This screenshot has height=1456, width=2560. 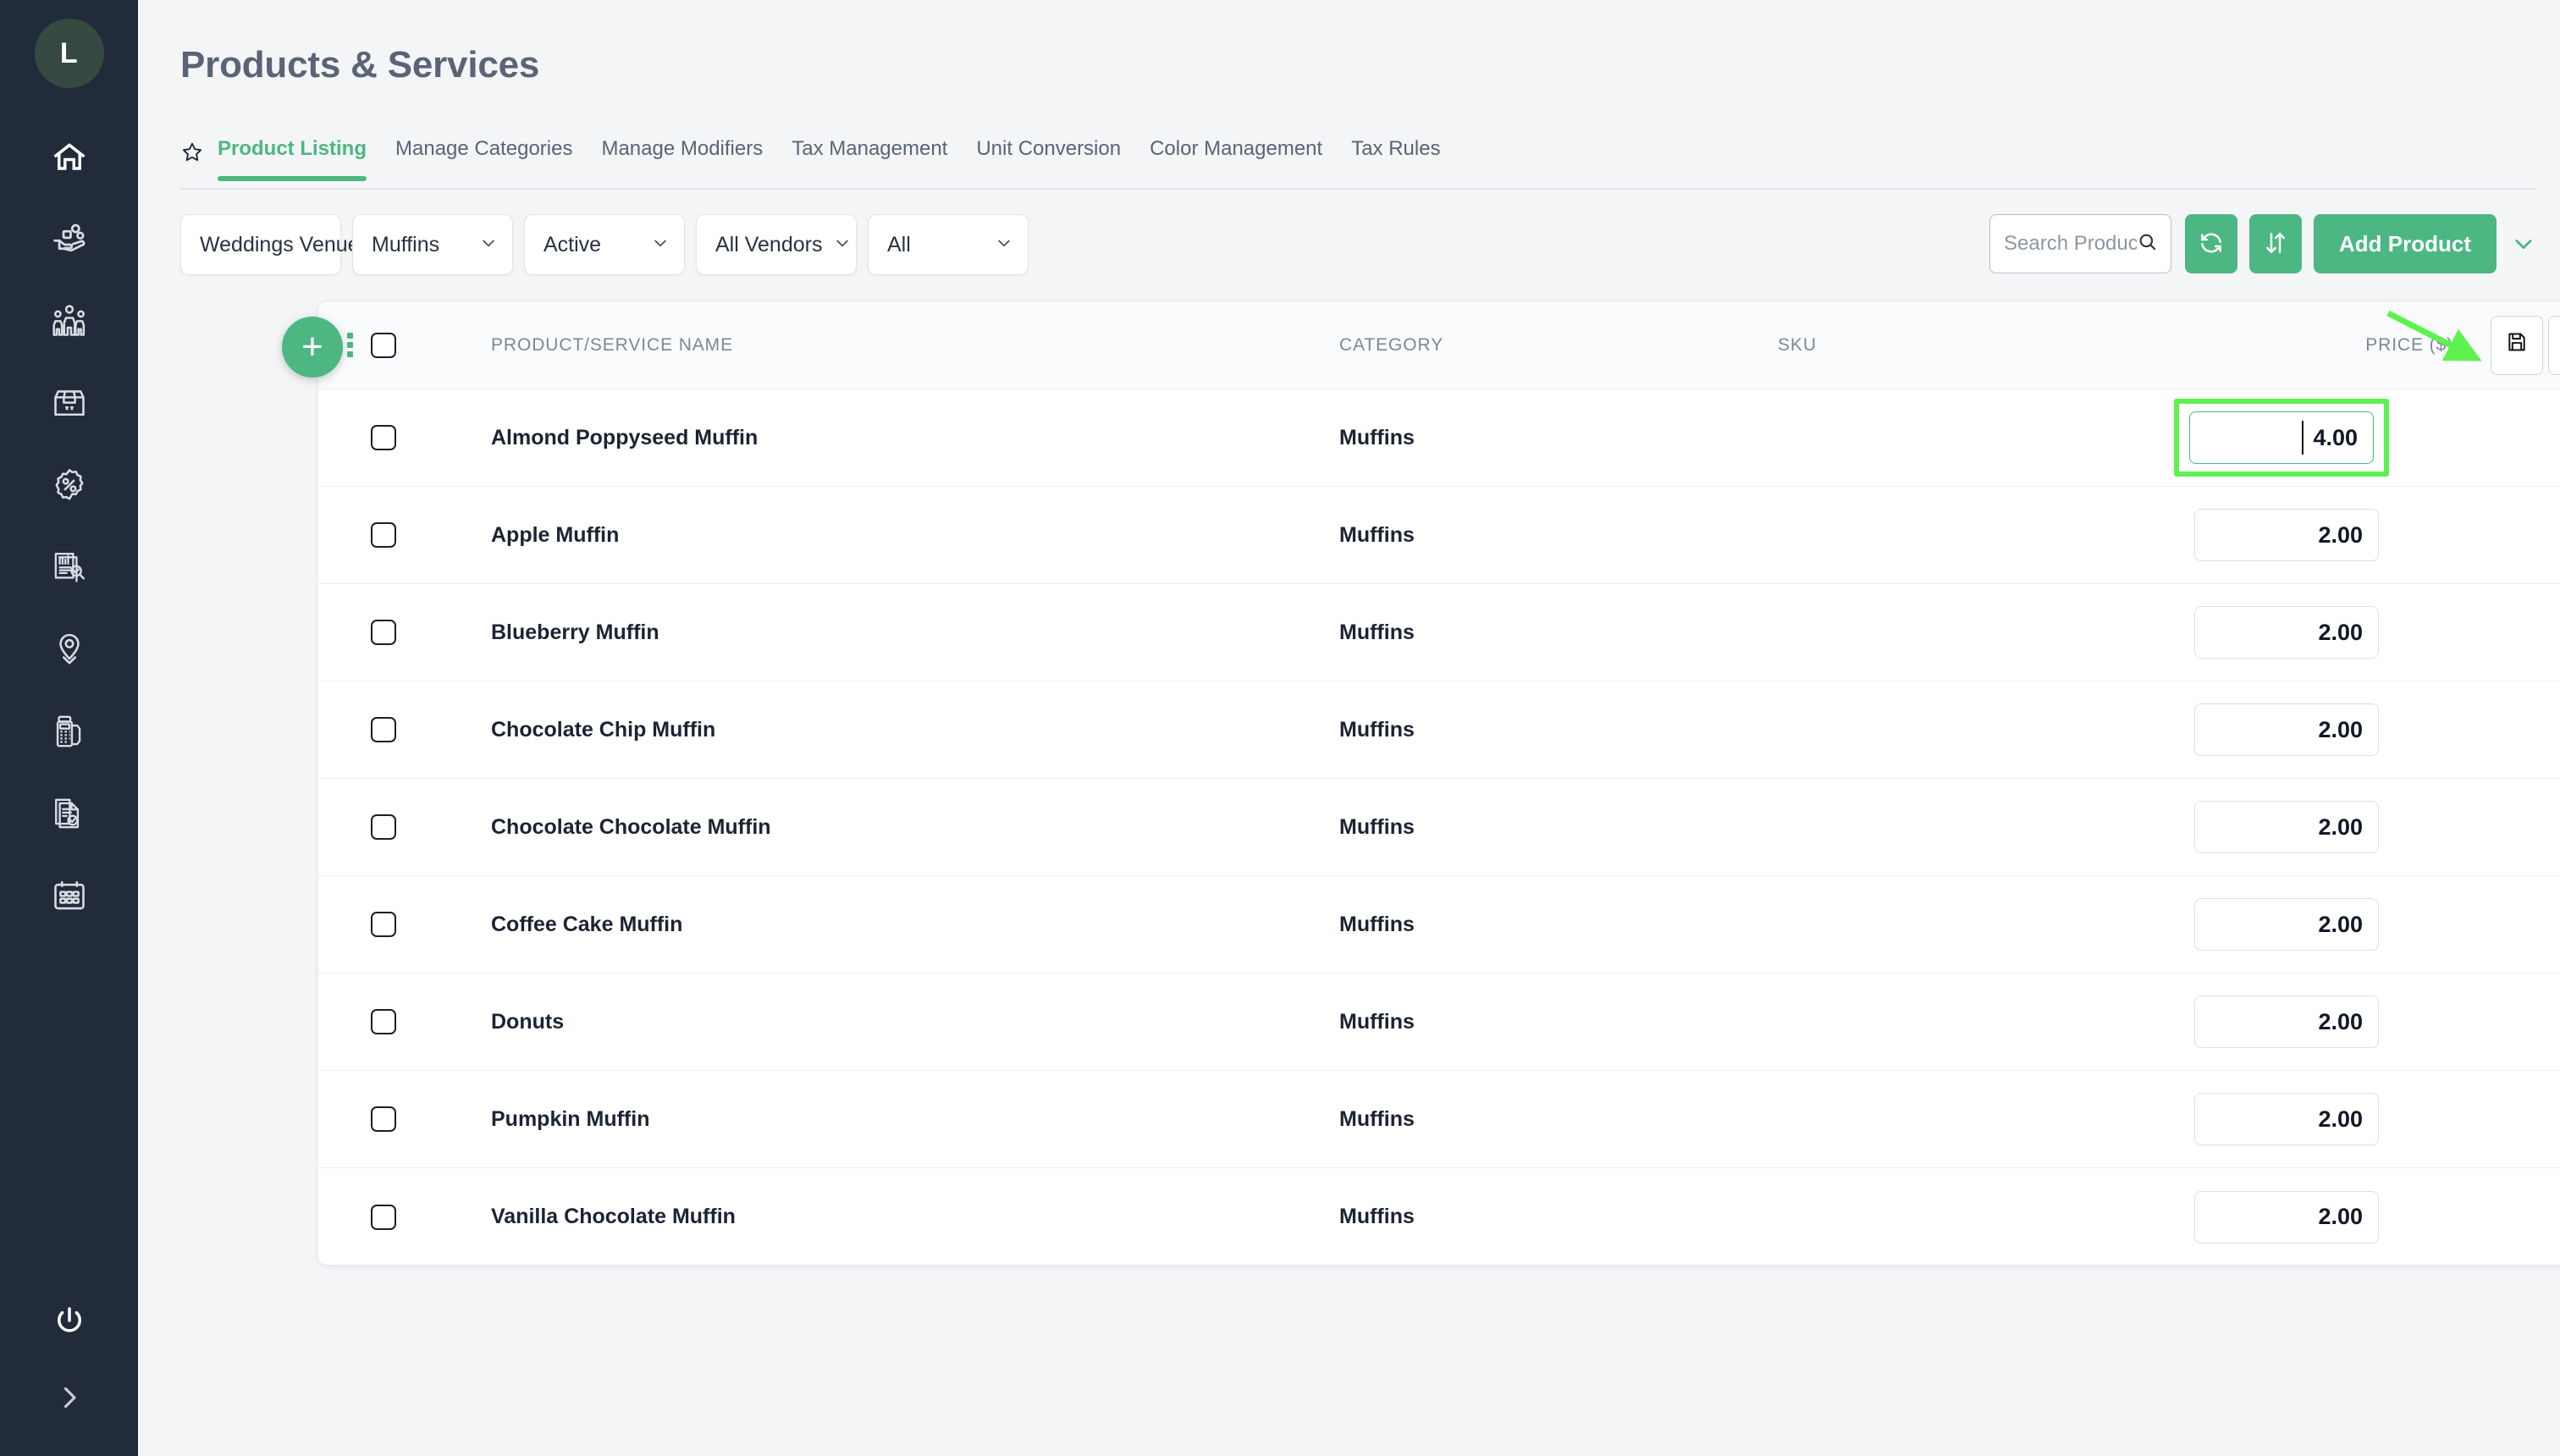 I want to click on table-row: Almond Poppyseed Muffin Muffins, so click(x=1439, y=438).